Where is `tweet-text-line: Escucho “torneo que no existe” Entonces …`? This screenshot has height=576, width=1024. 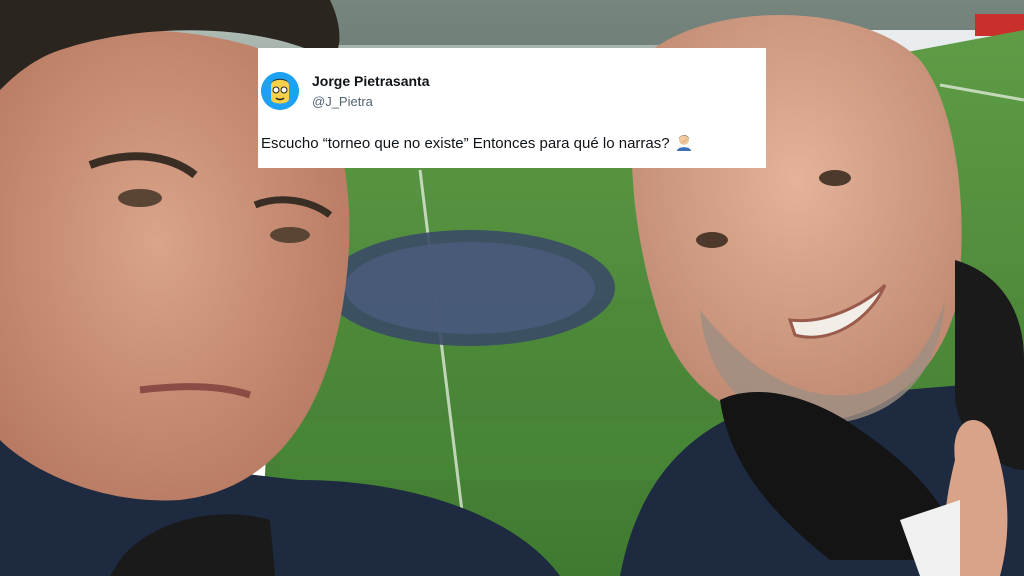
tweet-text-line: Escucho “torneo que no existe” Entonces … is located at coordinates (477, 144).